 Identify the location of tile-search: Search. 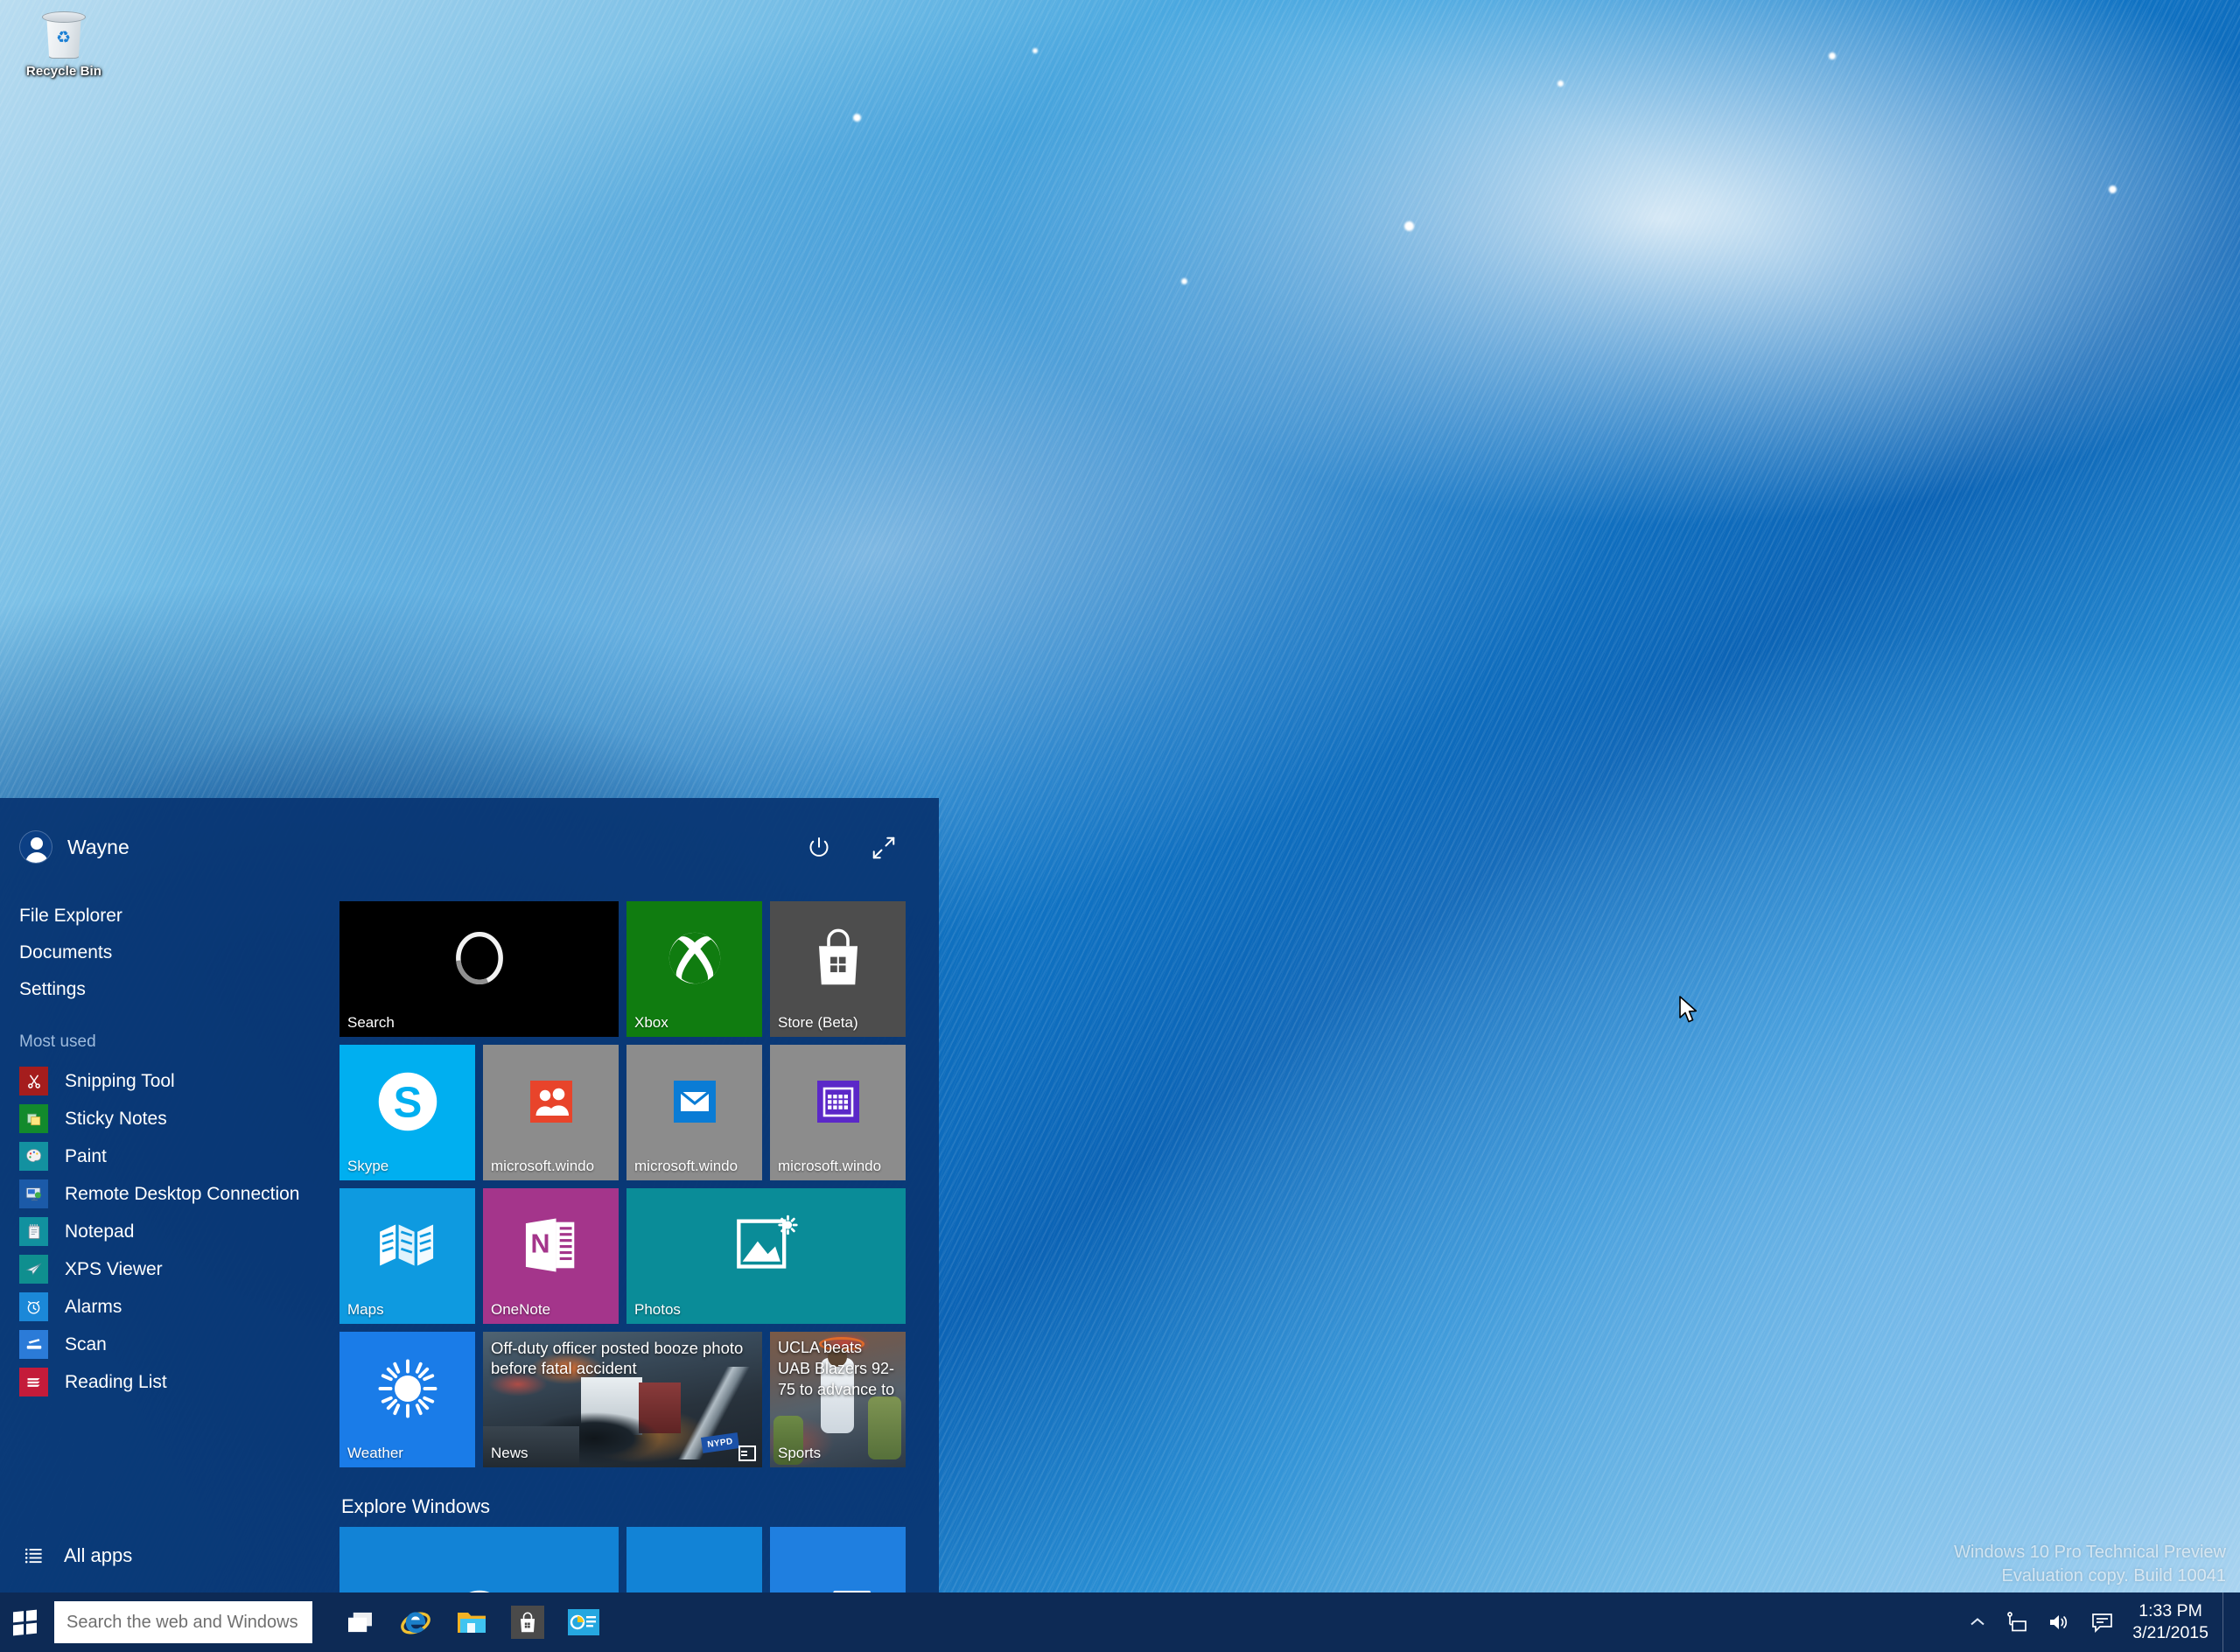
(479, 969).